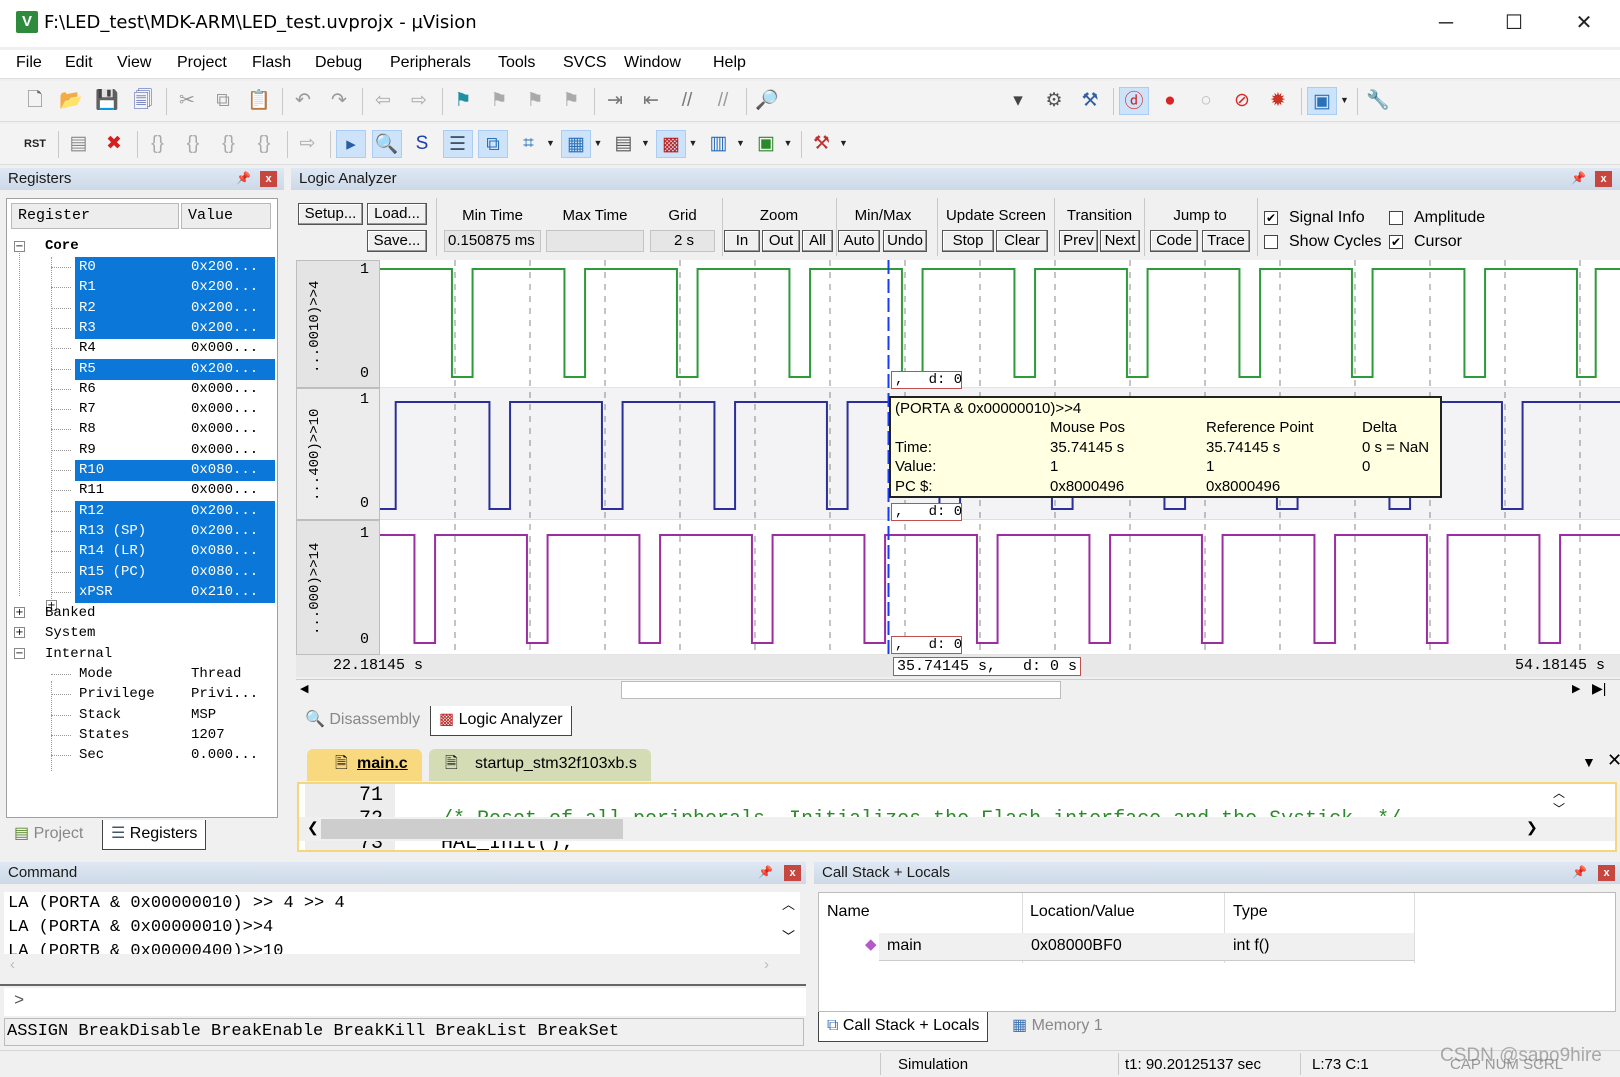 The width and height of the screenshot is (1620, 1077). I want to click on scroll-right-arrow: ›, so click(766, 964).